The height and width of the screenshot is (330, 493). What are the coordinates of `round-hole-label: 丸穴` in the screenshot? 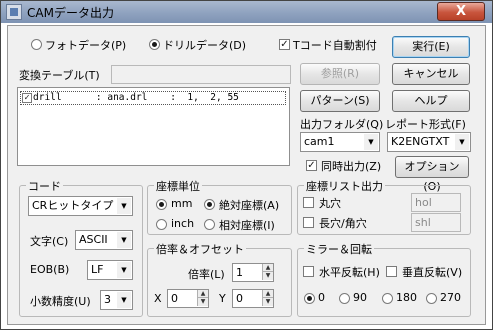 It's located at (330, 203).